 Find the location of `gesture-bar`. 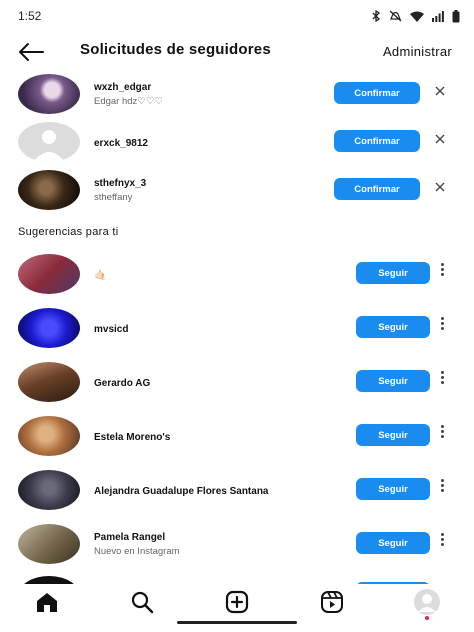

gesture-bar is located at coordinates (237, 622).